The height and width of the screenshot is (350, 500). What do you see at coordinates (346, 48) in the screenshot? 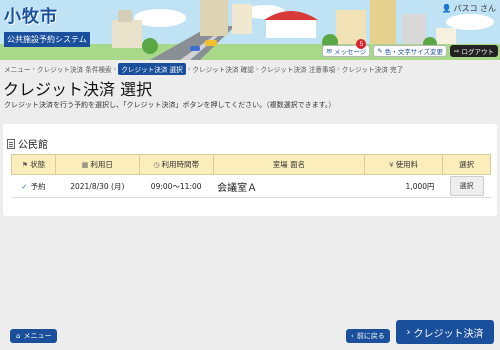
I see `messages-button: ✉ メッセージ 5` at bounding box center [346, 48].